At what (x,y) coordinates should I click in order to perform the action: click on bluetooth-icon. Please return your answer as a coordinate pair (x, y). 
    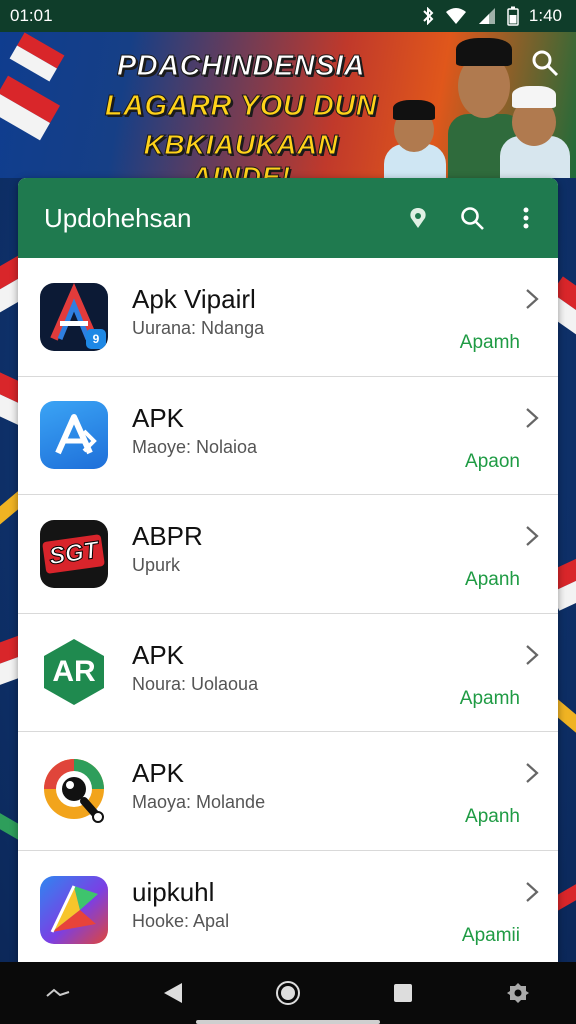
    Looking at the image, I should click on (428, 16).